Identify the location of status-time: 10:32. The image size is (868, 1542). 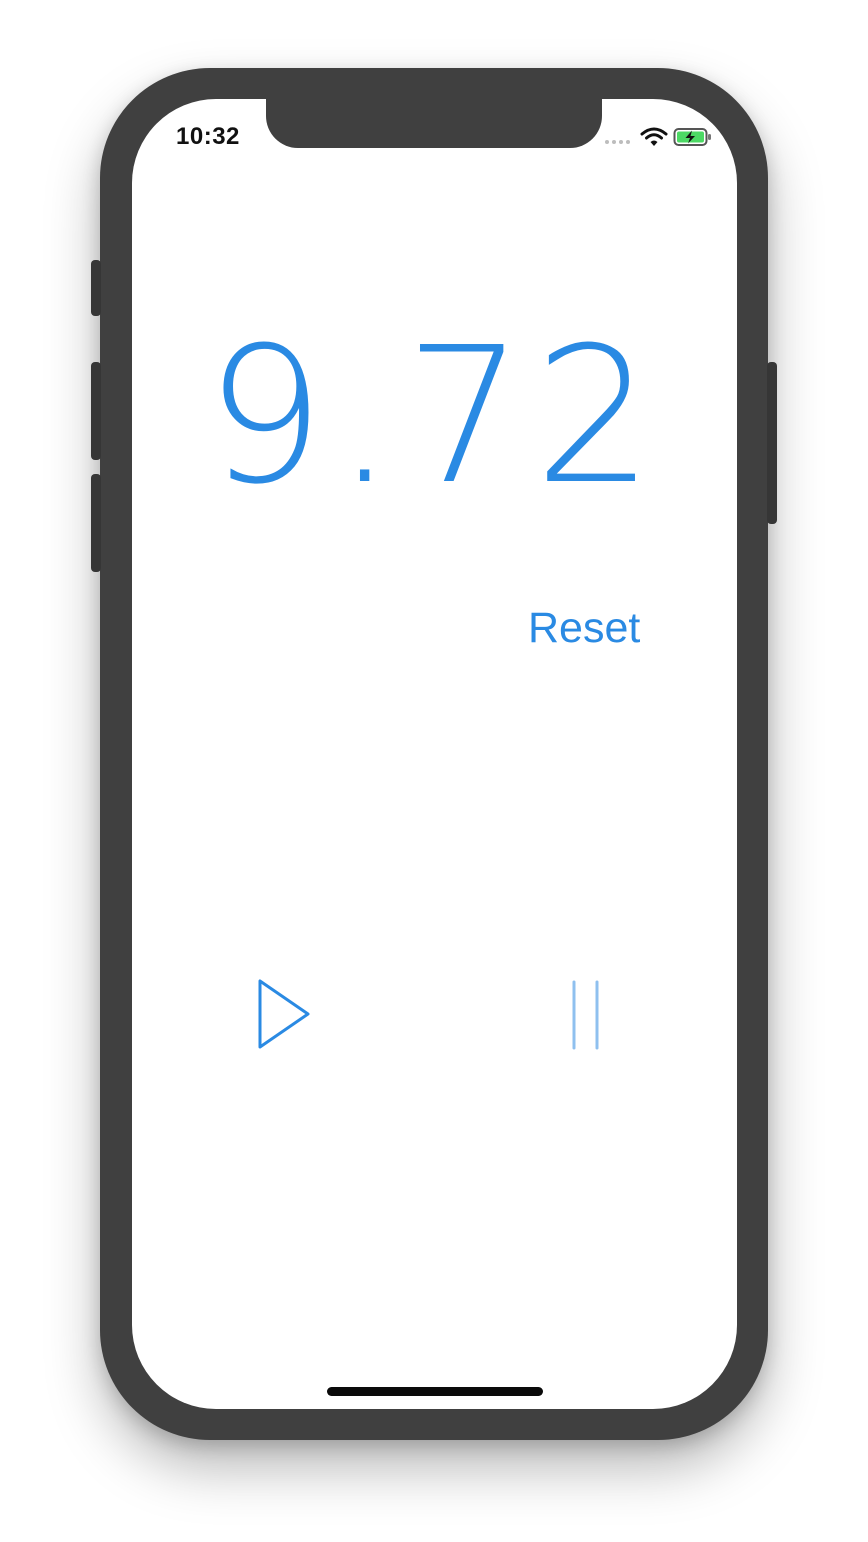
(208, 136).